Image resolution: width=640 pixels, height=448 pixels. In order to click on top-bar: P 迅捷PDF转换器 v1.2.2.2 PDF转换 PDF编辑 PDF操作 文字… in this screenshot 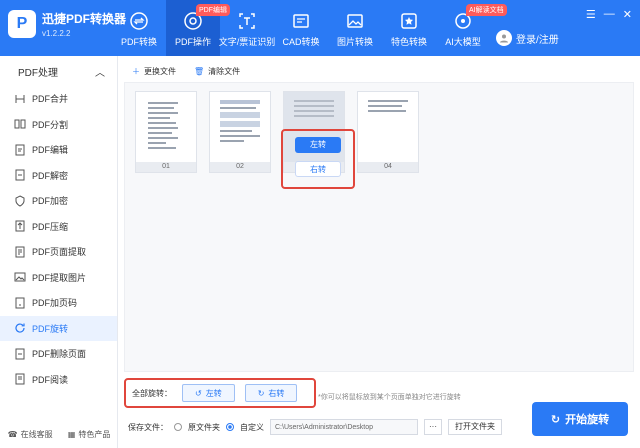, I will do `click(320, 28)`.